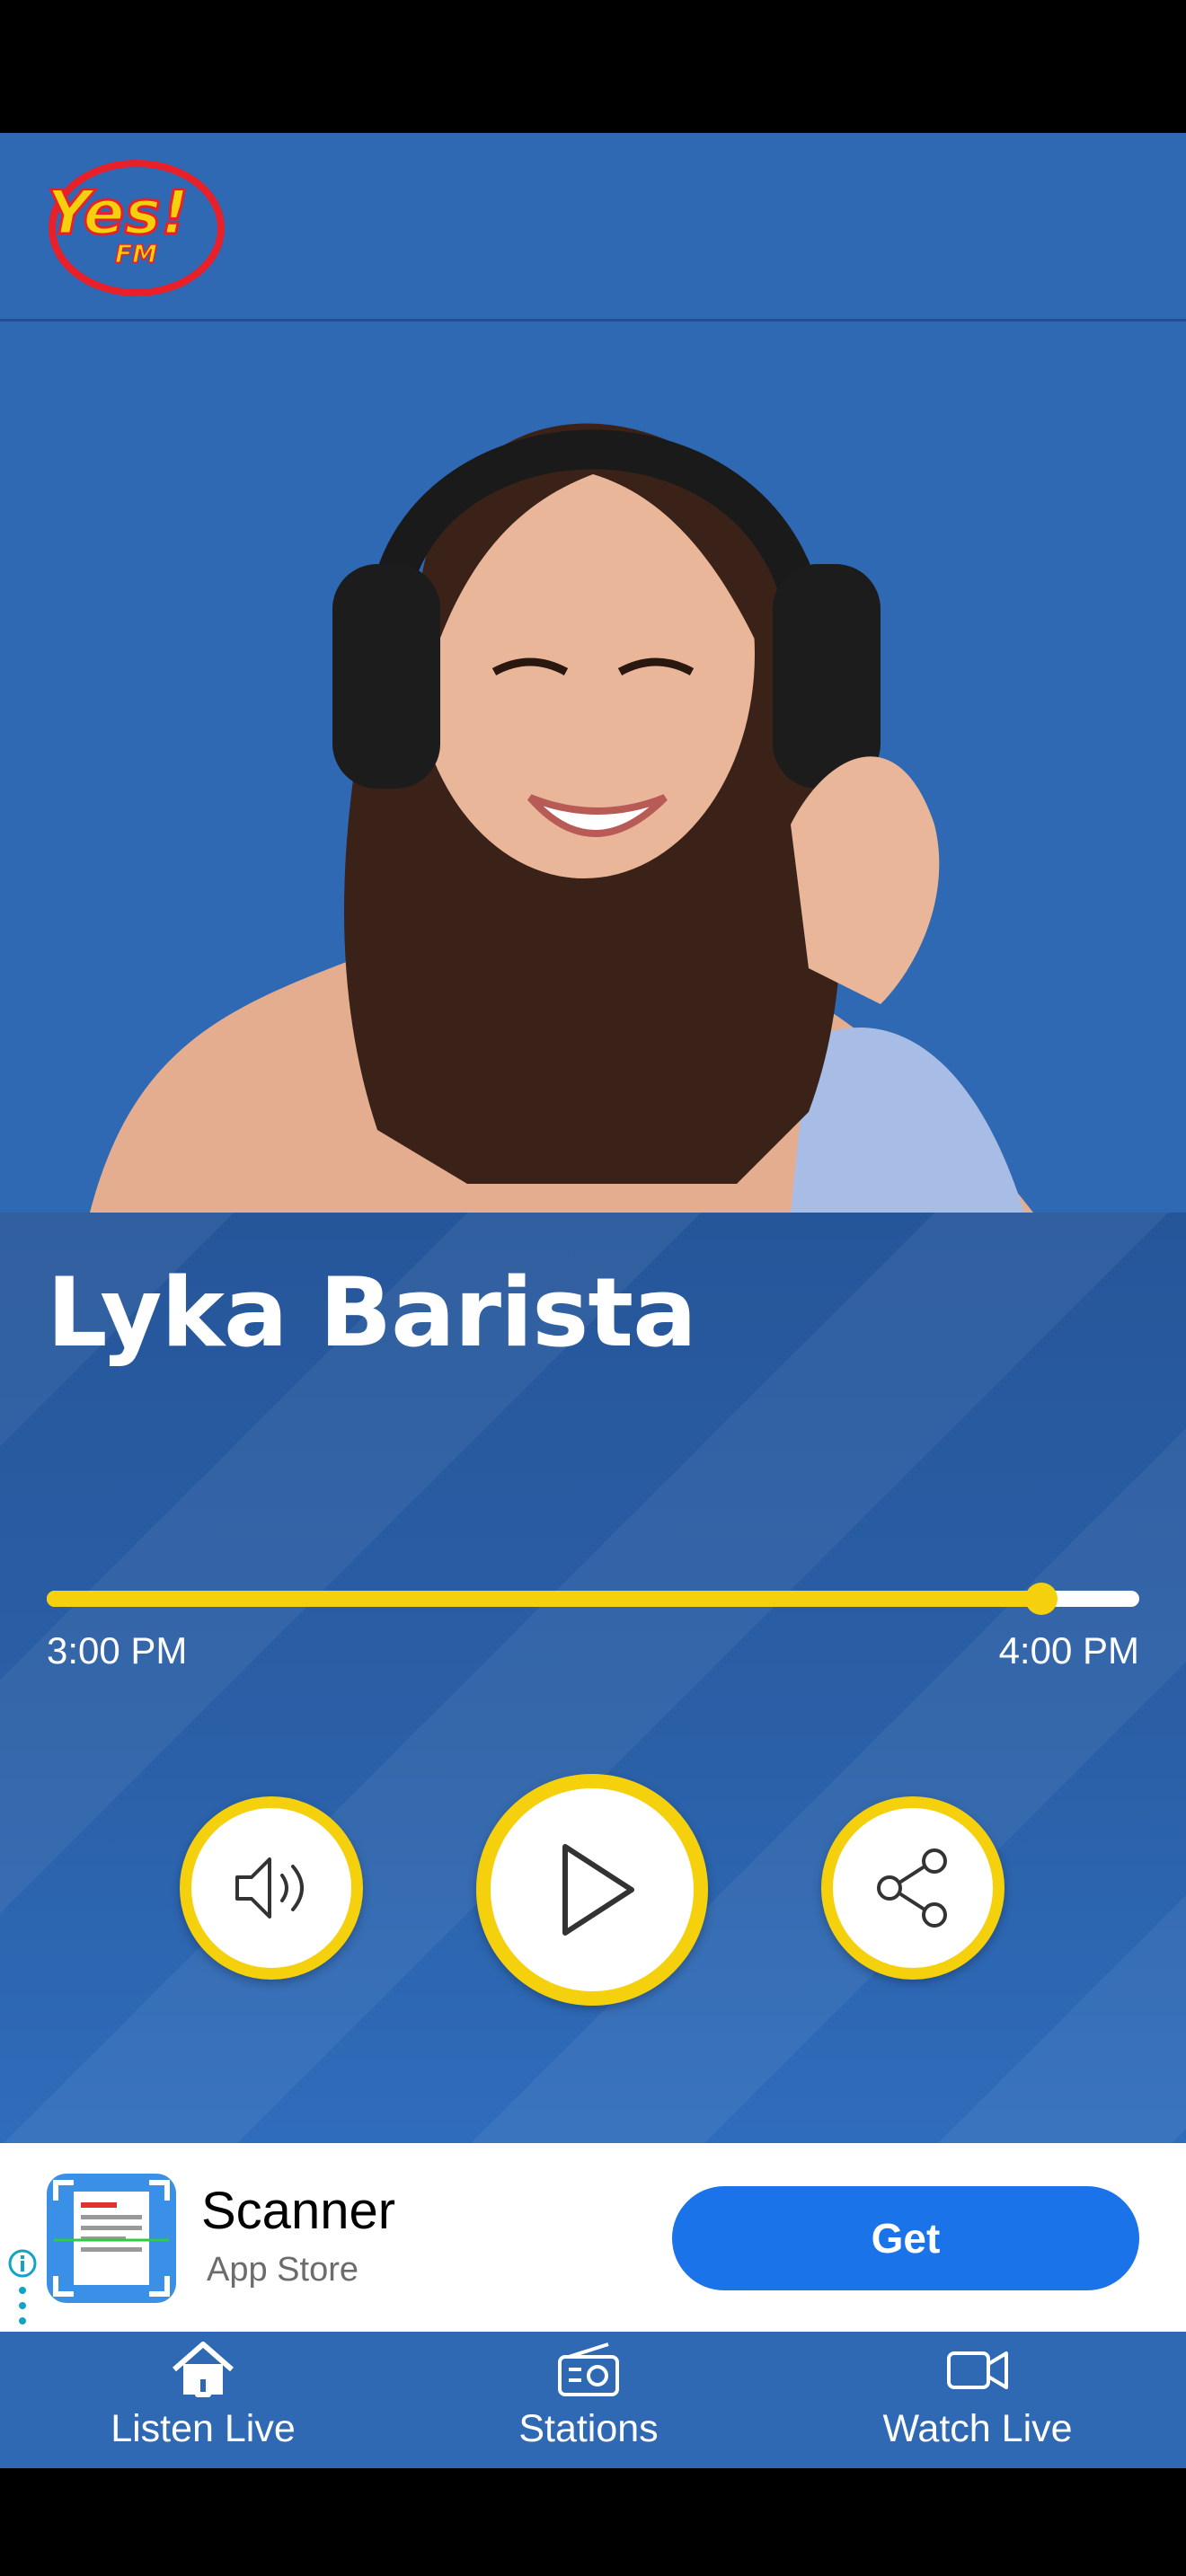 The image size is (1186, 2576). Describe the element at coordinates (593, 66) in the screenshot. I see `status-bar` at that location.